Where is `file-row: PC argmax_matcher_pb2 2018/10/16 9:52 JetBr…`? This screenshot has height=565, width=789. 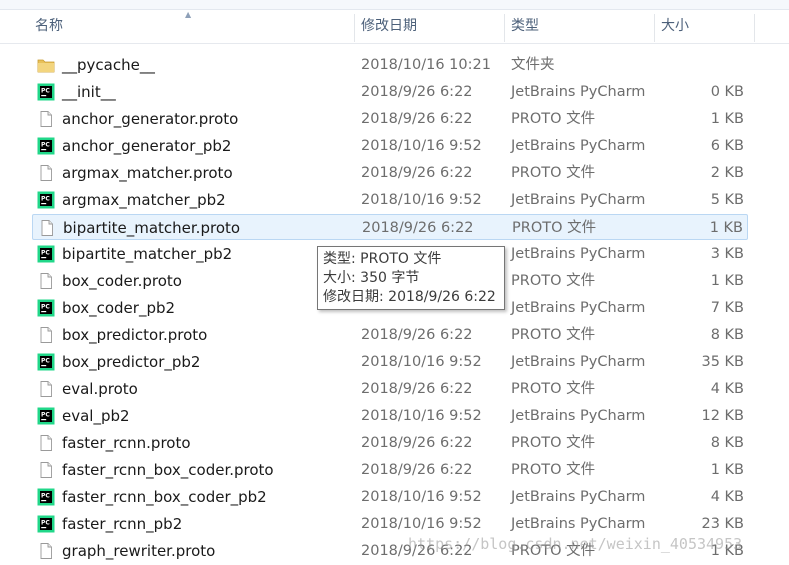 file-row: PC argmax_matcher_pb2 2018/10/16 9:52 JetBr… is located at coordinates (390, 200).